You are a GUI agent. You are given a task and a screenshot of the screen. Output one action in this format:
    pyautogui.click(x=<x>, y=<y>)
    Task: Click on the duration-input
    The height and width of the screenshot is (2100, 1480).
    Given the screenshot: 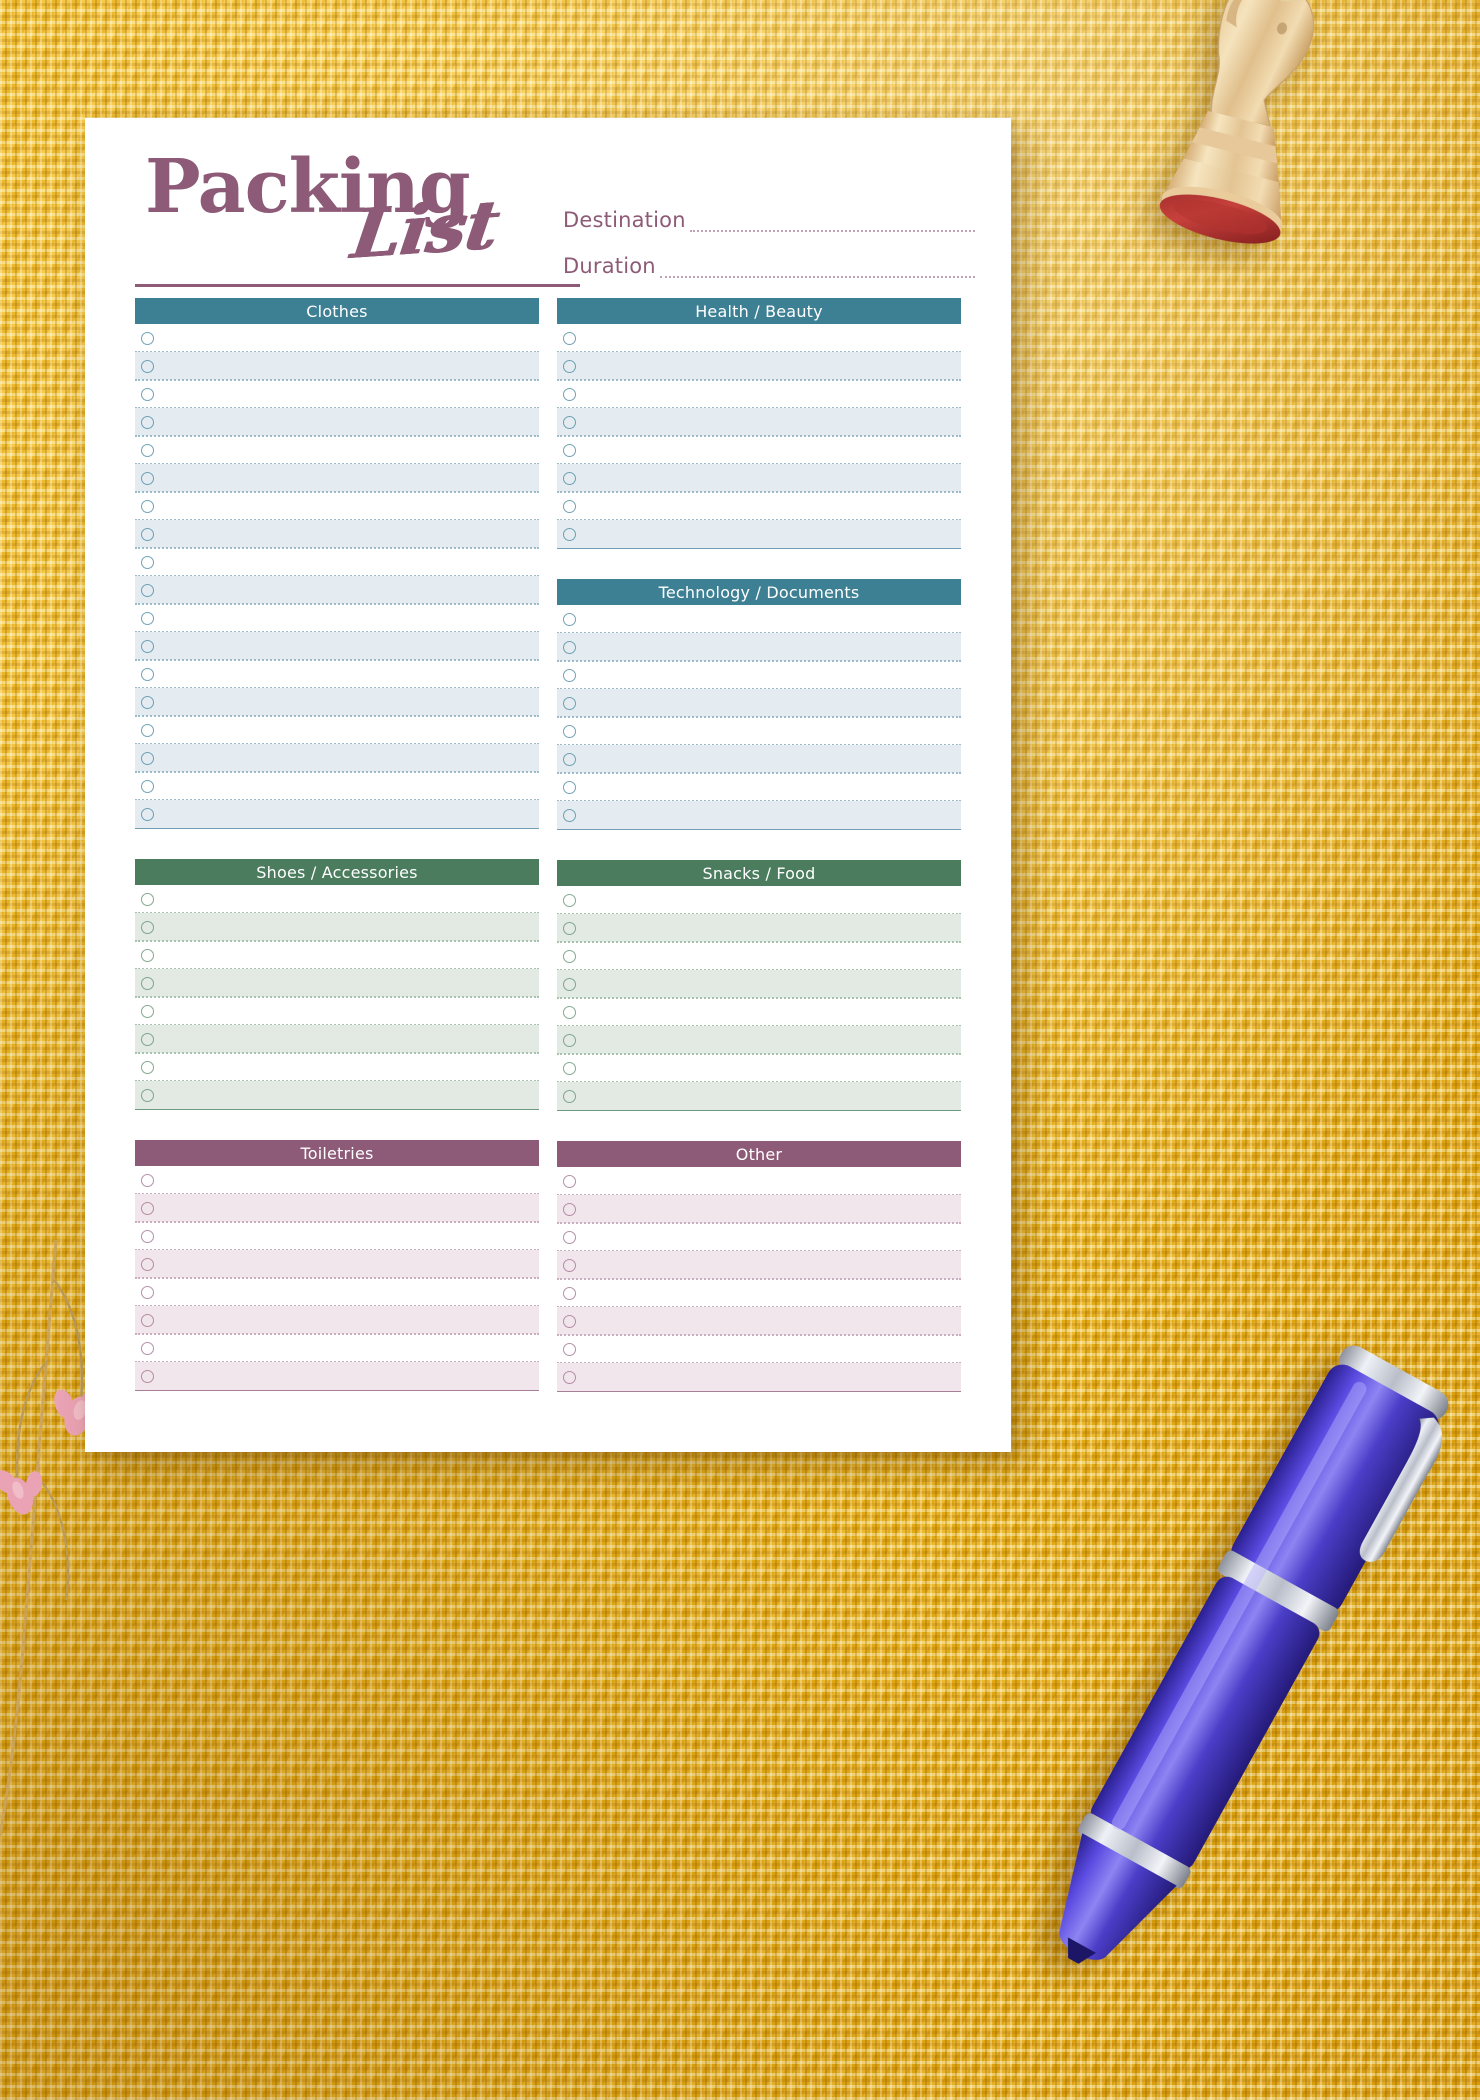 What is the action you would take?
    pyautogui.click(x=817, y=269)
    